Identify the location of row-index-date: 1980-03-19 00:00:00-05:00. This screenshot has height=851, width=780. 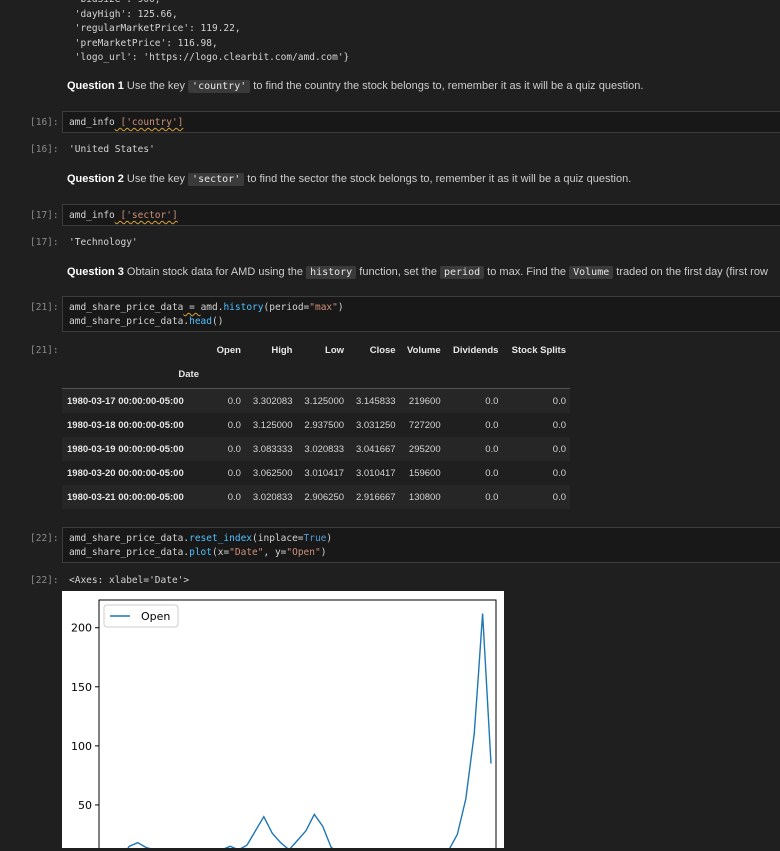
(125, 449).